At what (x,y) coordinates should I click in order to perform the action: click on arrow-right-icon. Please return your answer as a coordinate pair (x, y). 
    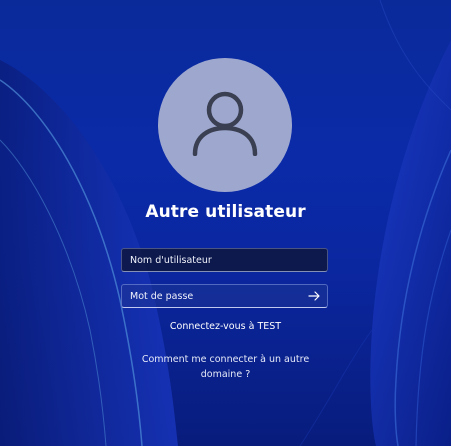
    Looking at the image, I should click on (314, 296).